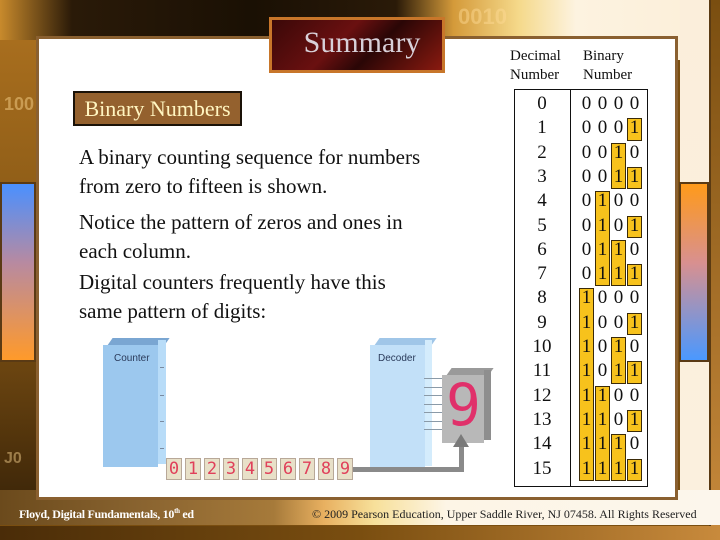  Describe the element at coordinates (360, 533) in the screenshot. I see `background-footer-bar` at that location.